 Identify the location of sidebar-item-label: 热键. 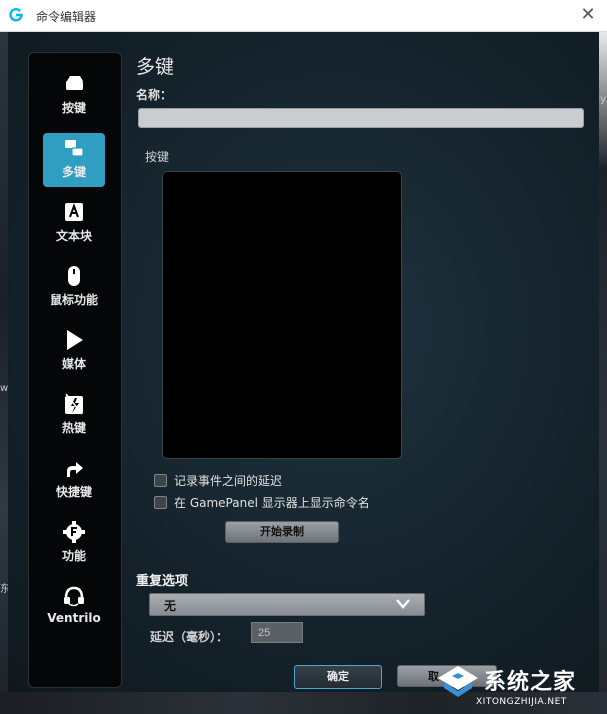
(73, 428).